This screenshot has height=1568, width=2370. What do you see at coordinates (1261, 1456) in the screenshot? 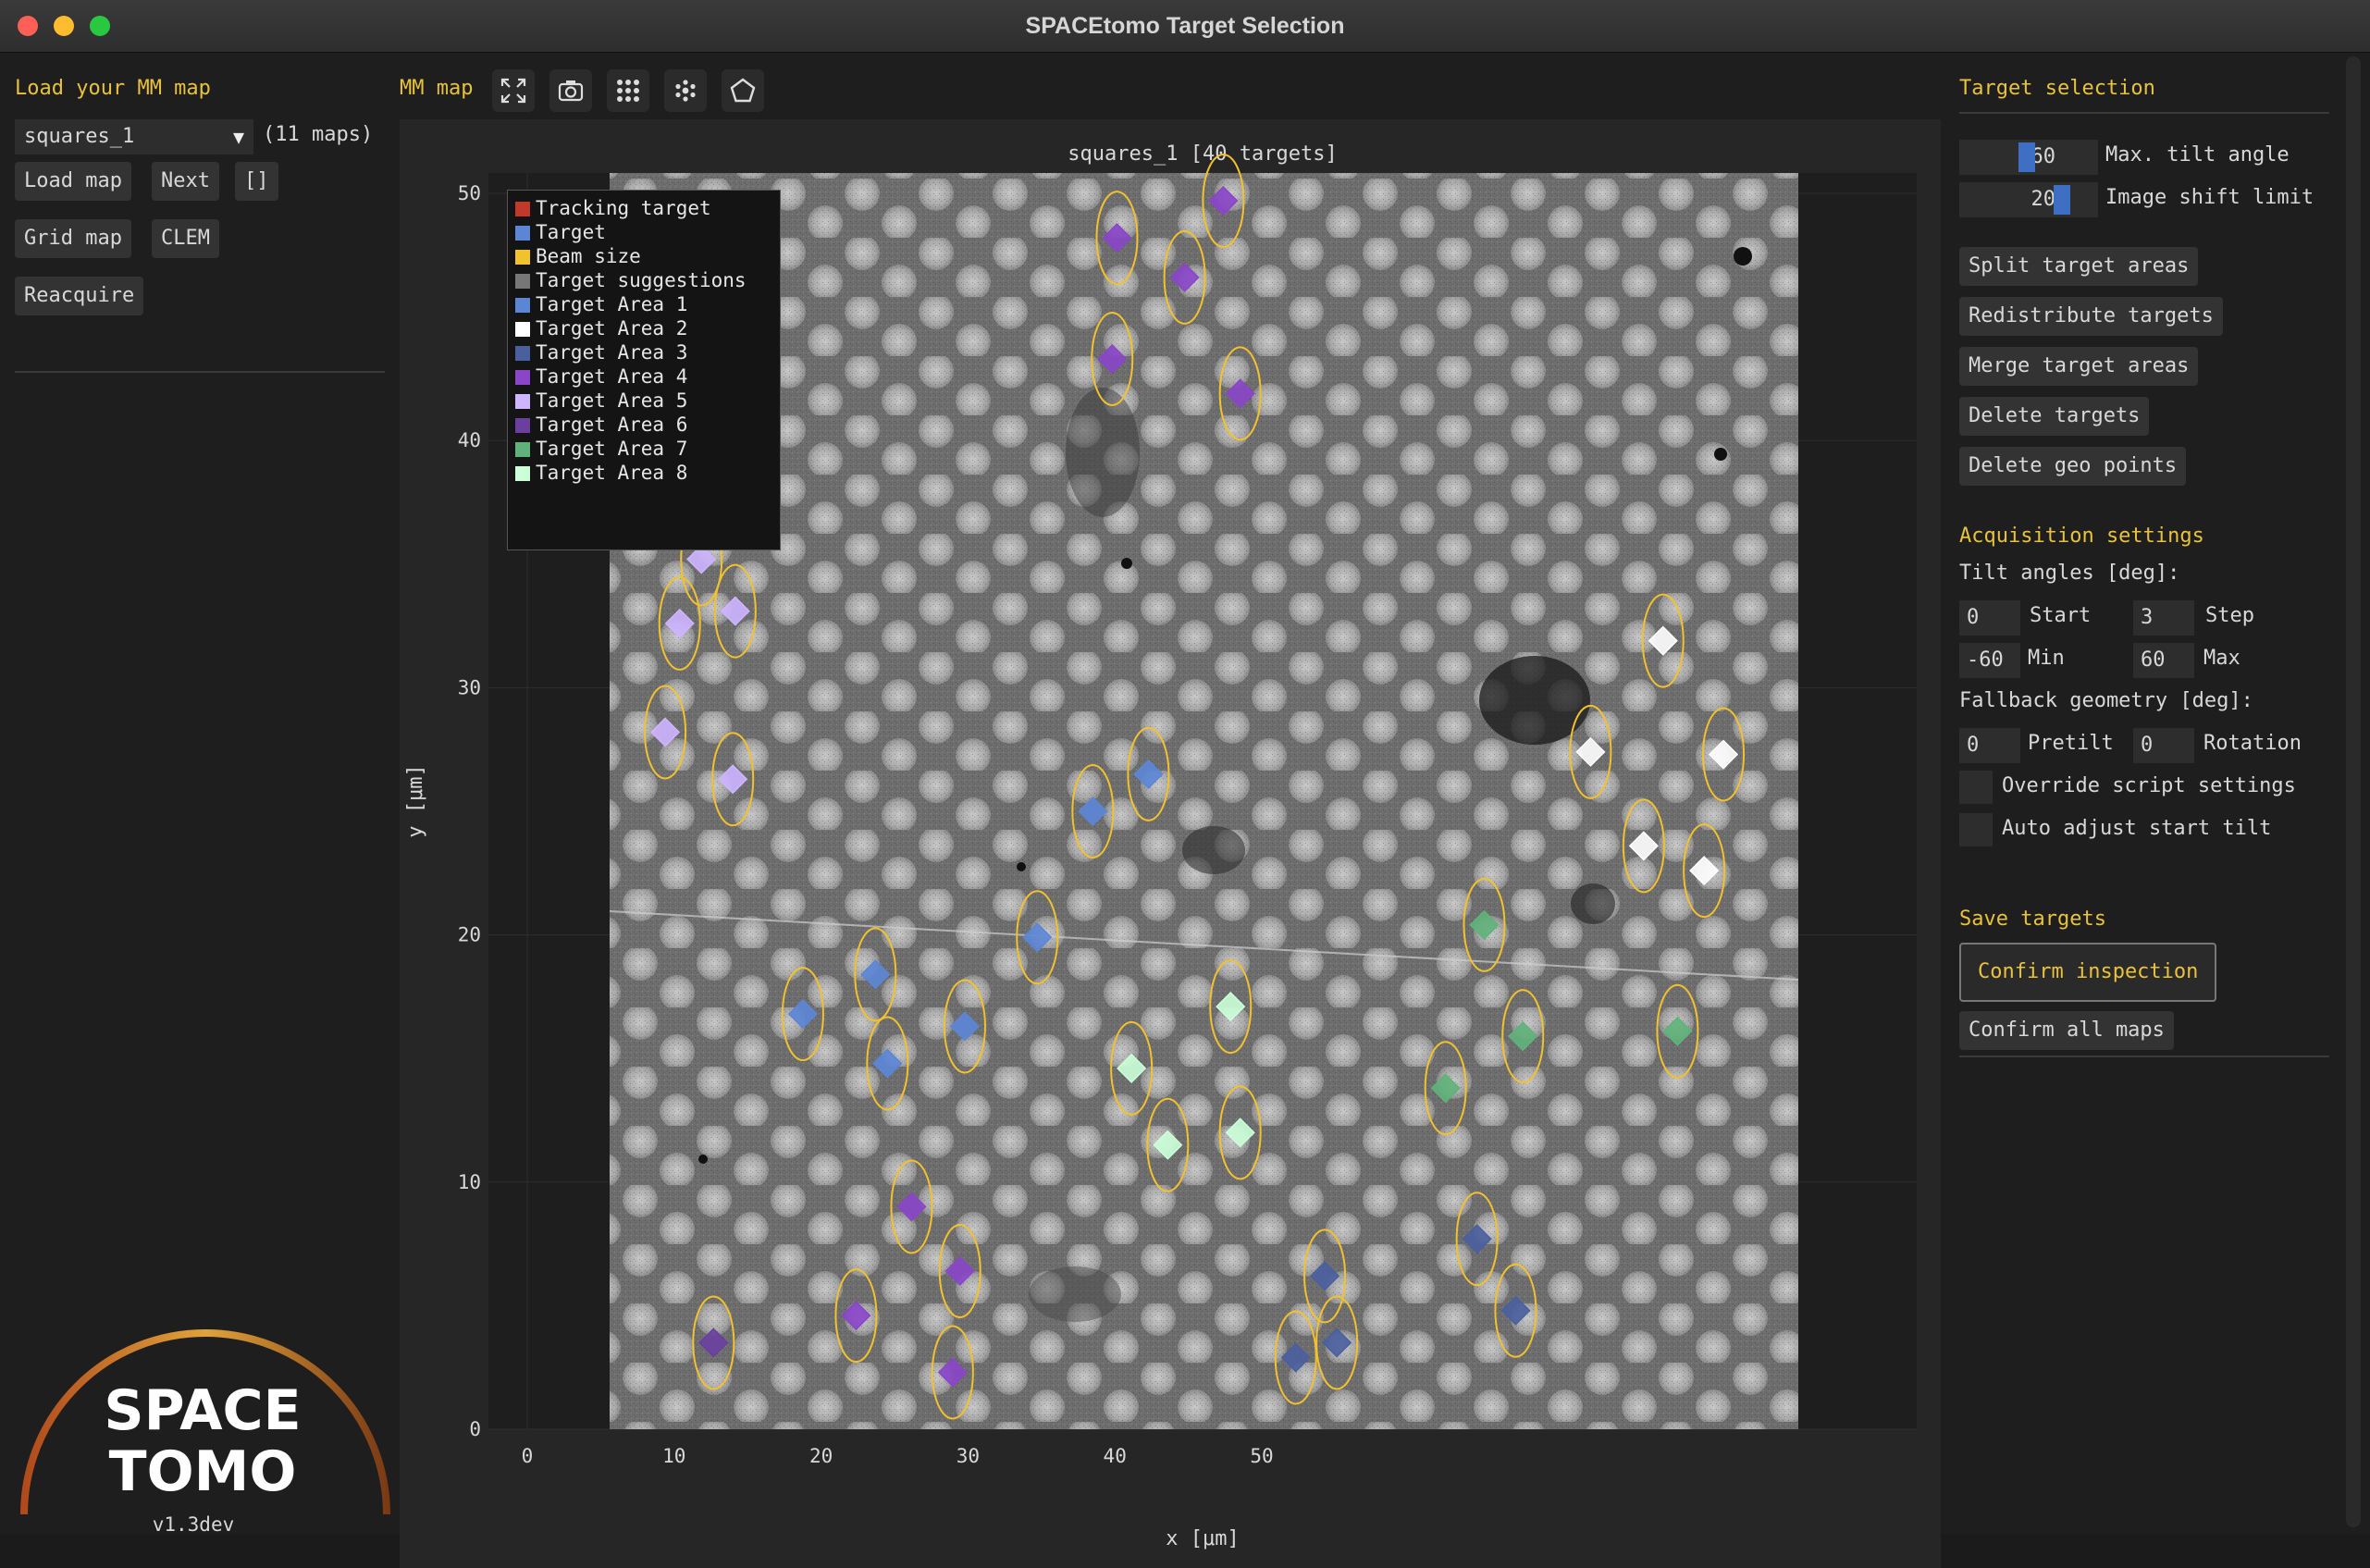
I see `x-tick-label: 50` at bounding box center [1261, 1456].